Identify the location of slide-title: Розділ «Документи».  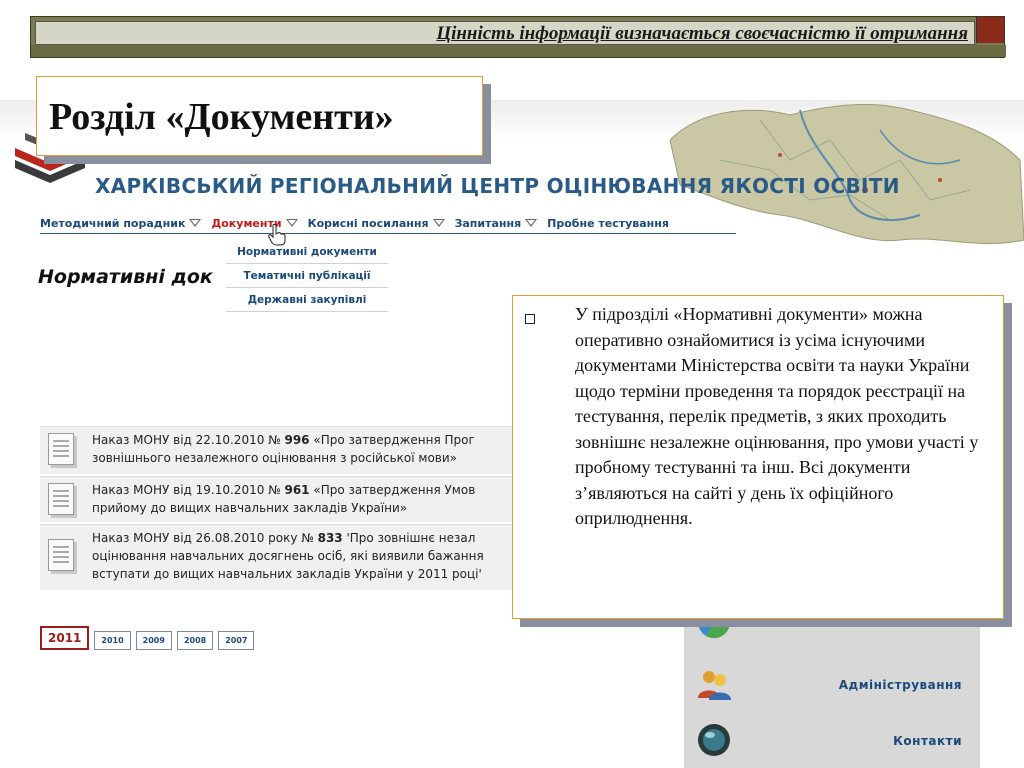
(221, 117).